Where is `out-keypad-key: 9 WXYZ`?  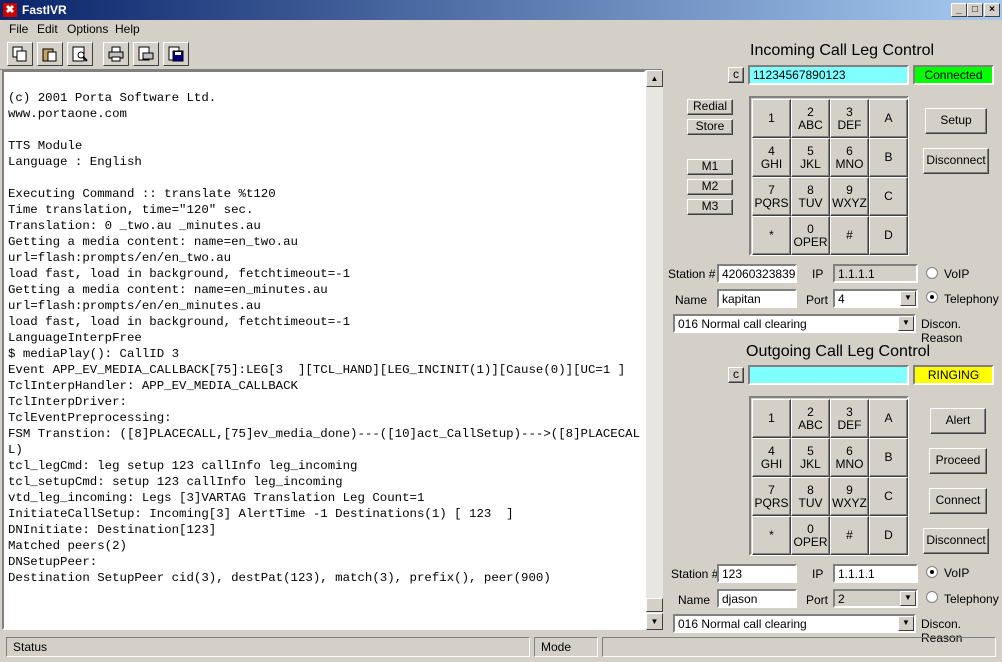
out-keypad-key: 9 WXYZ is located at coordinates (849, 496).